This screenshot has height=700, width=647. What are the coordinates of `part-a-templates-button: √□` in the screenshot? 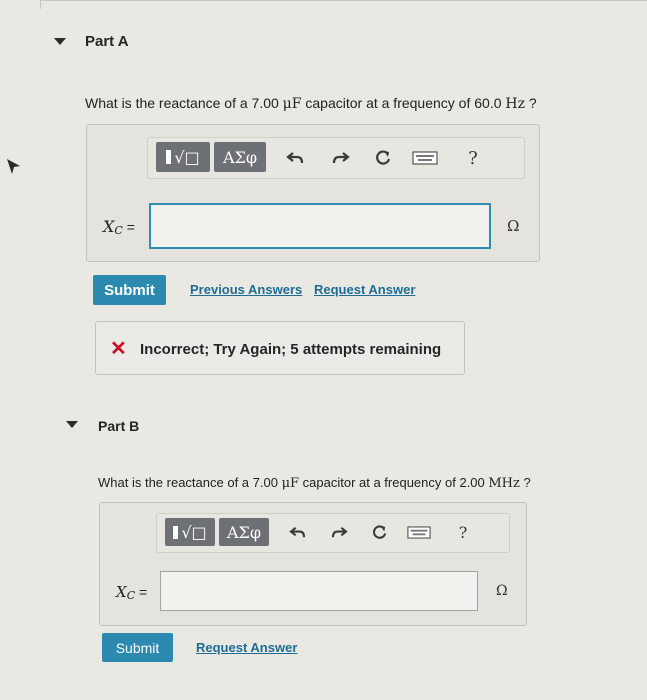 It's located at (183, 157).